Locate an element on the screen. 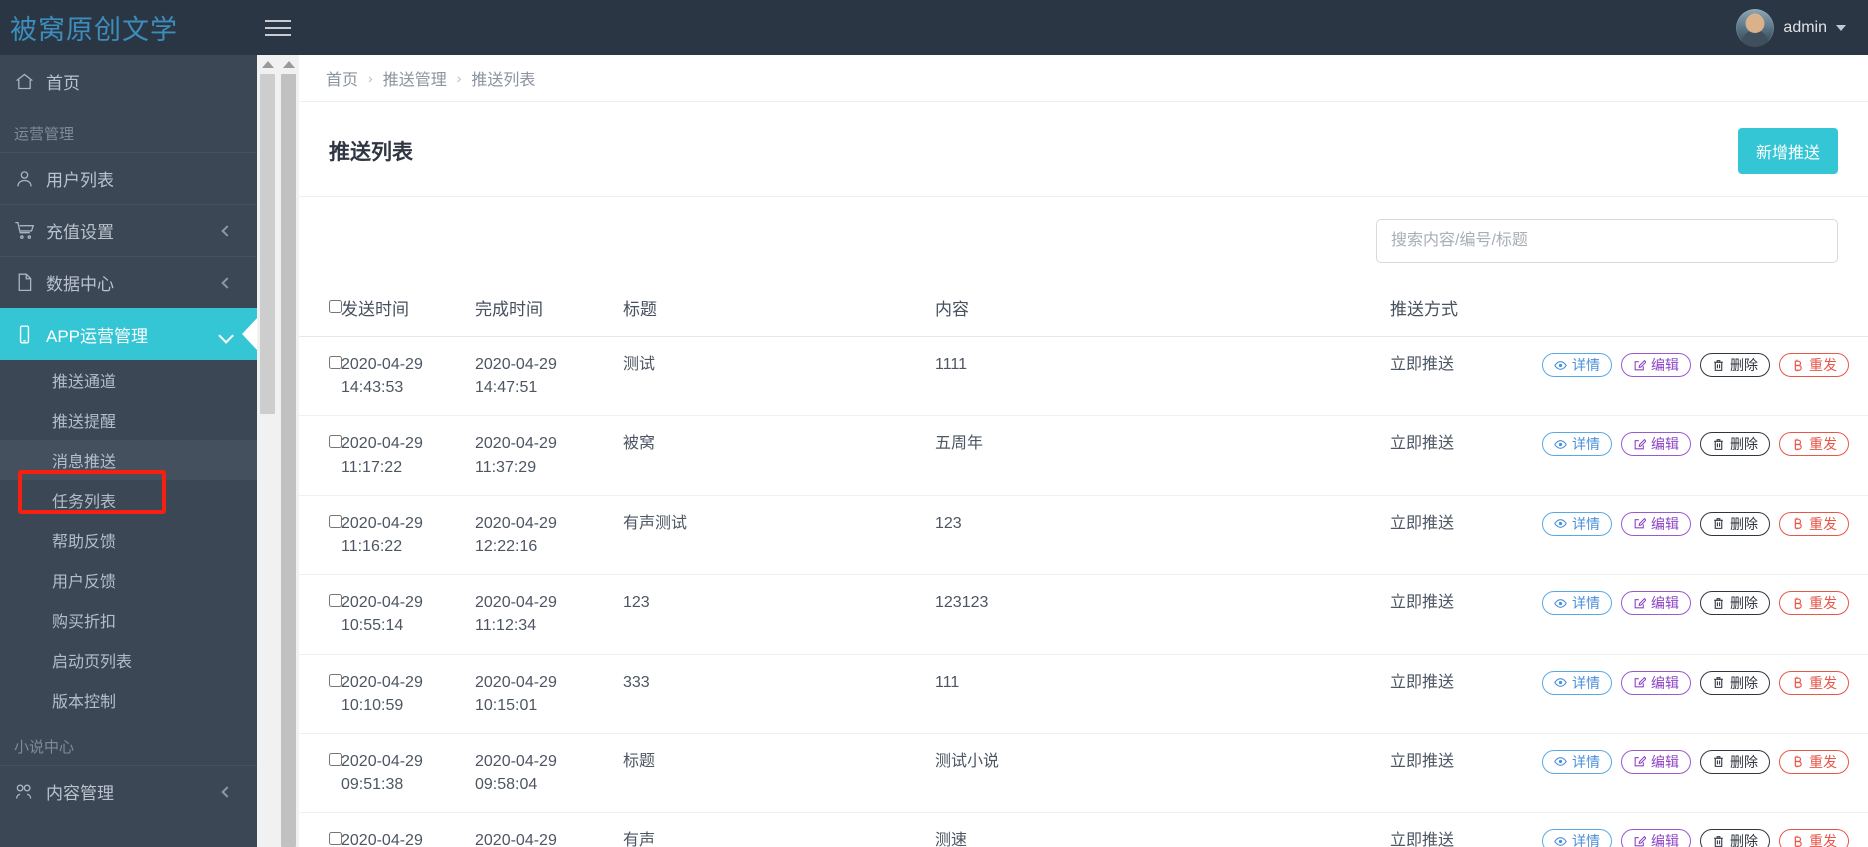  cell-finish-time: 2020-04-29 11:12:34 is located at coordinates (549, 614).